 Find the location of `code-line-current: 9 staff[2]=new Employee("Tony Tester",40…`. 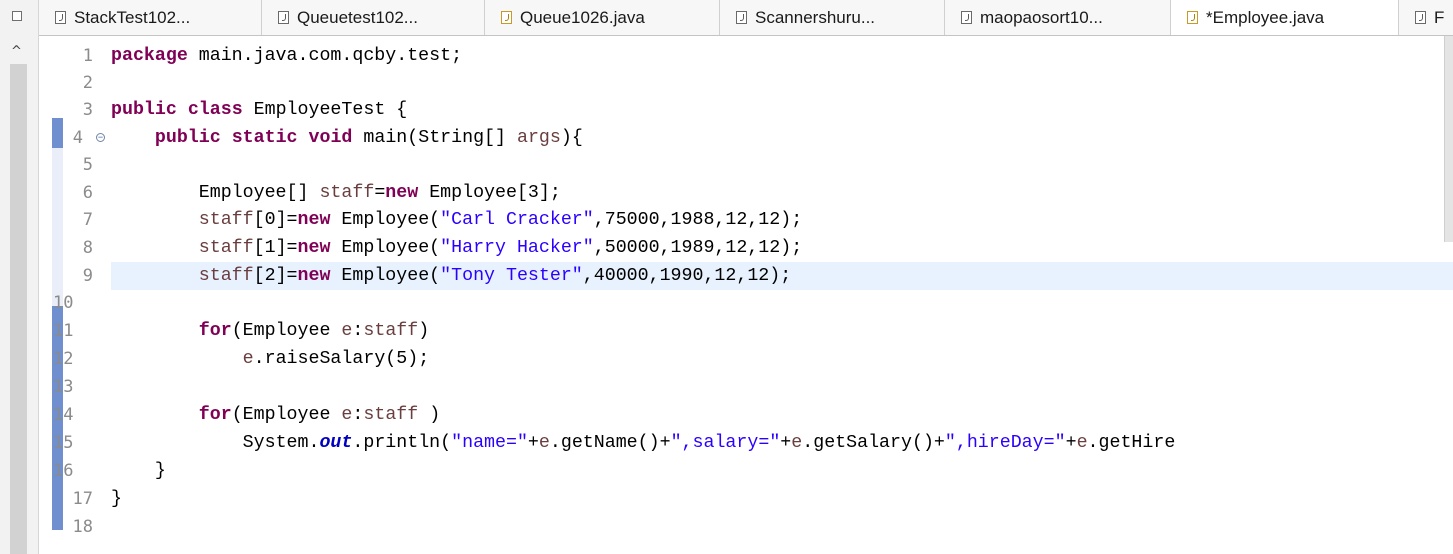

code-line-current: 9 staff[2]=new Employee("Tony Tester",40… is located at coordinates (746, 276).